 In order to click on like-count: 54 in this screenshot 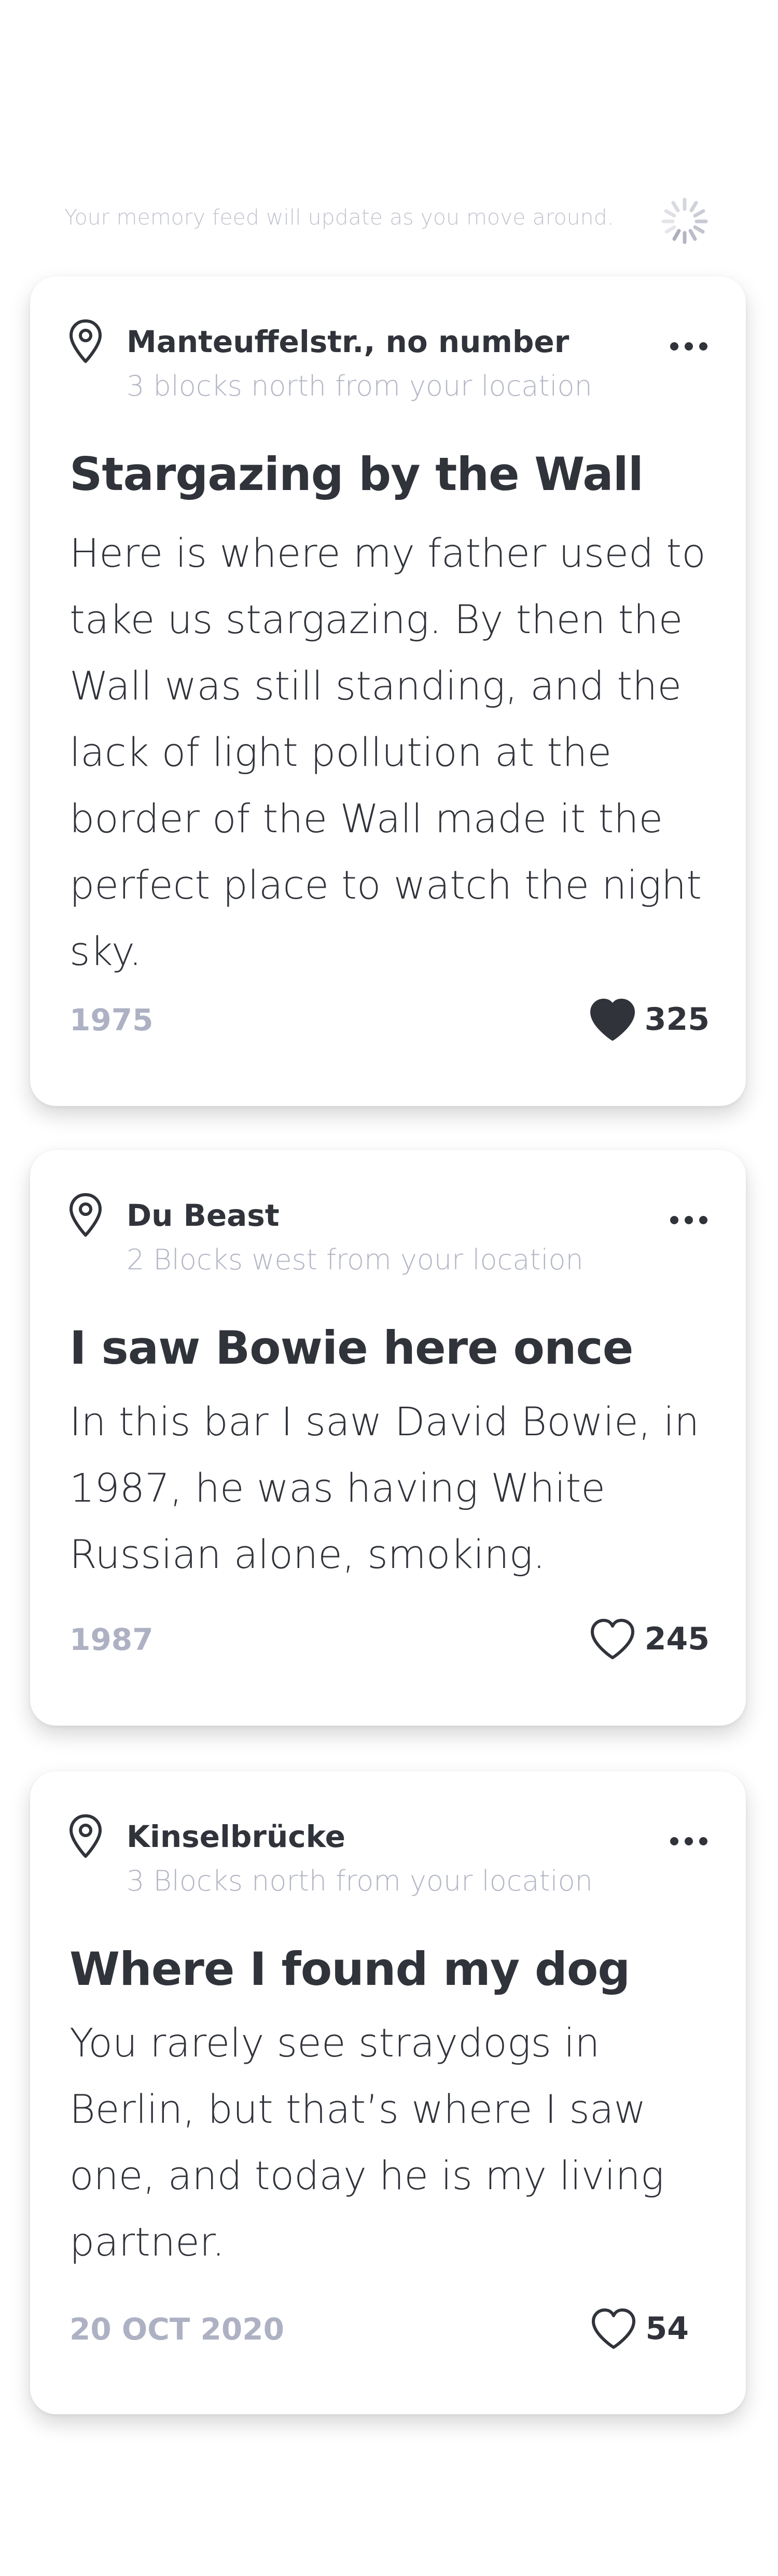, I will do `click(667, 2329)`.